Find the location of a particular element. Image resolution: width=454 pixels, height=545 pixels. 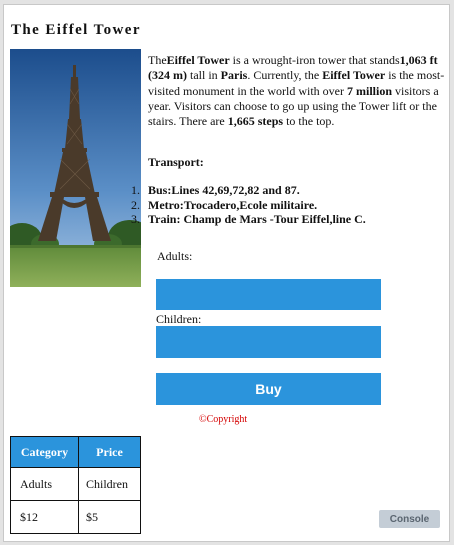

adults-input is located at coordinates (268, 294).